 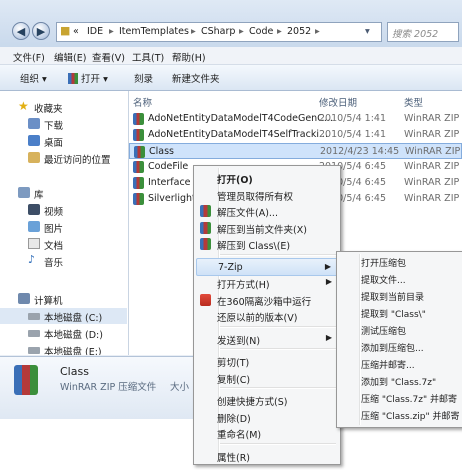 What do you see at coordinates (33, 78) in the screenshot?
I see `organize-button: 组织 ▾` at bounding box center [33, 78].